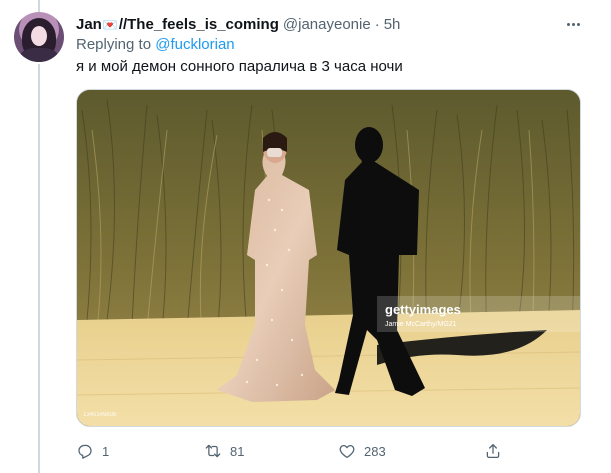  I want to click on thread-line-top, so click(39, 6).